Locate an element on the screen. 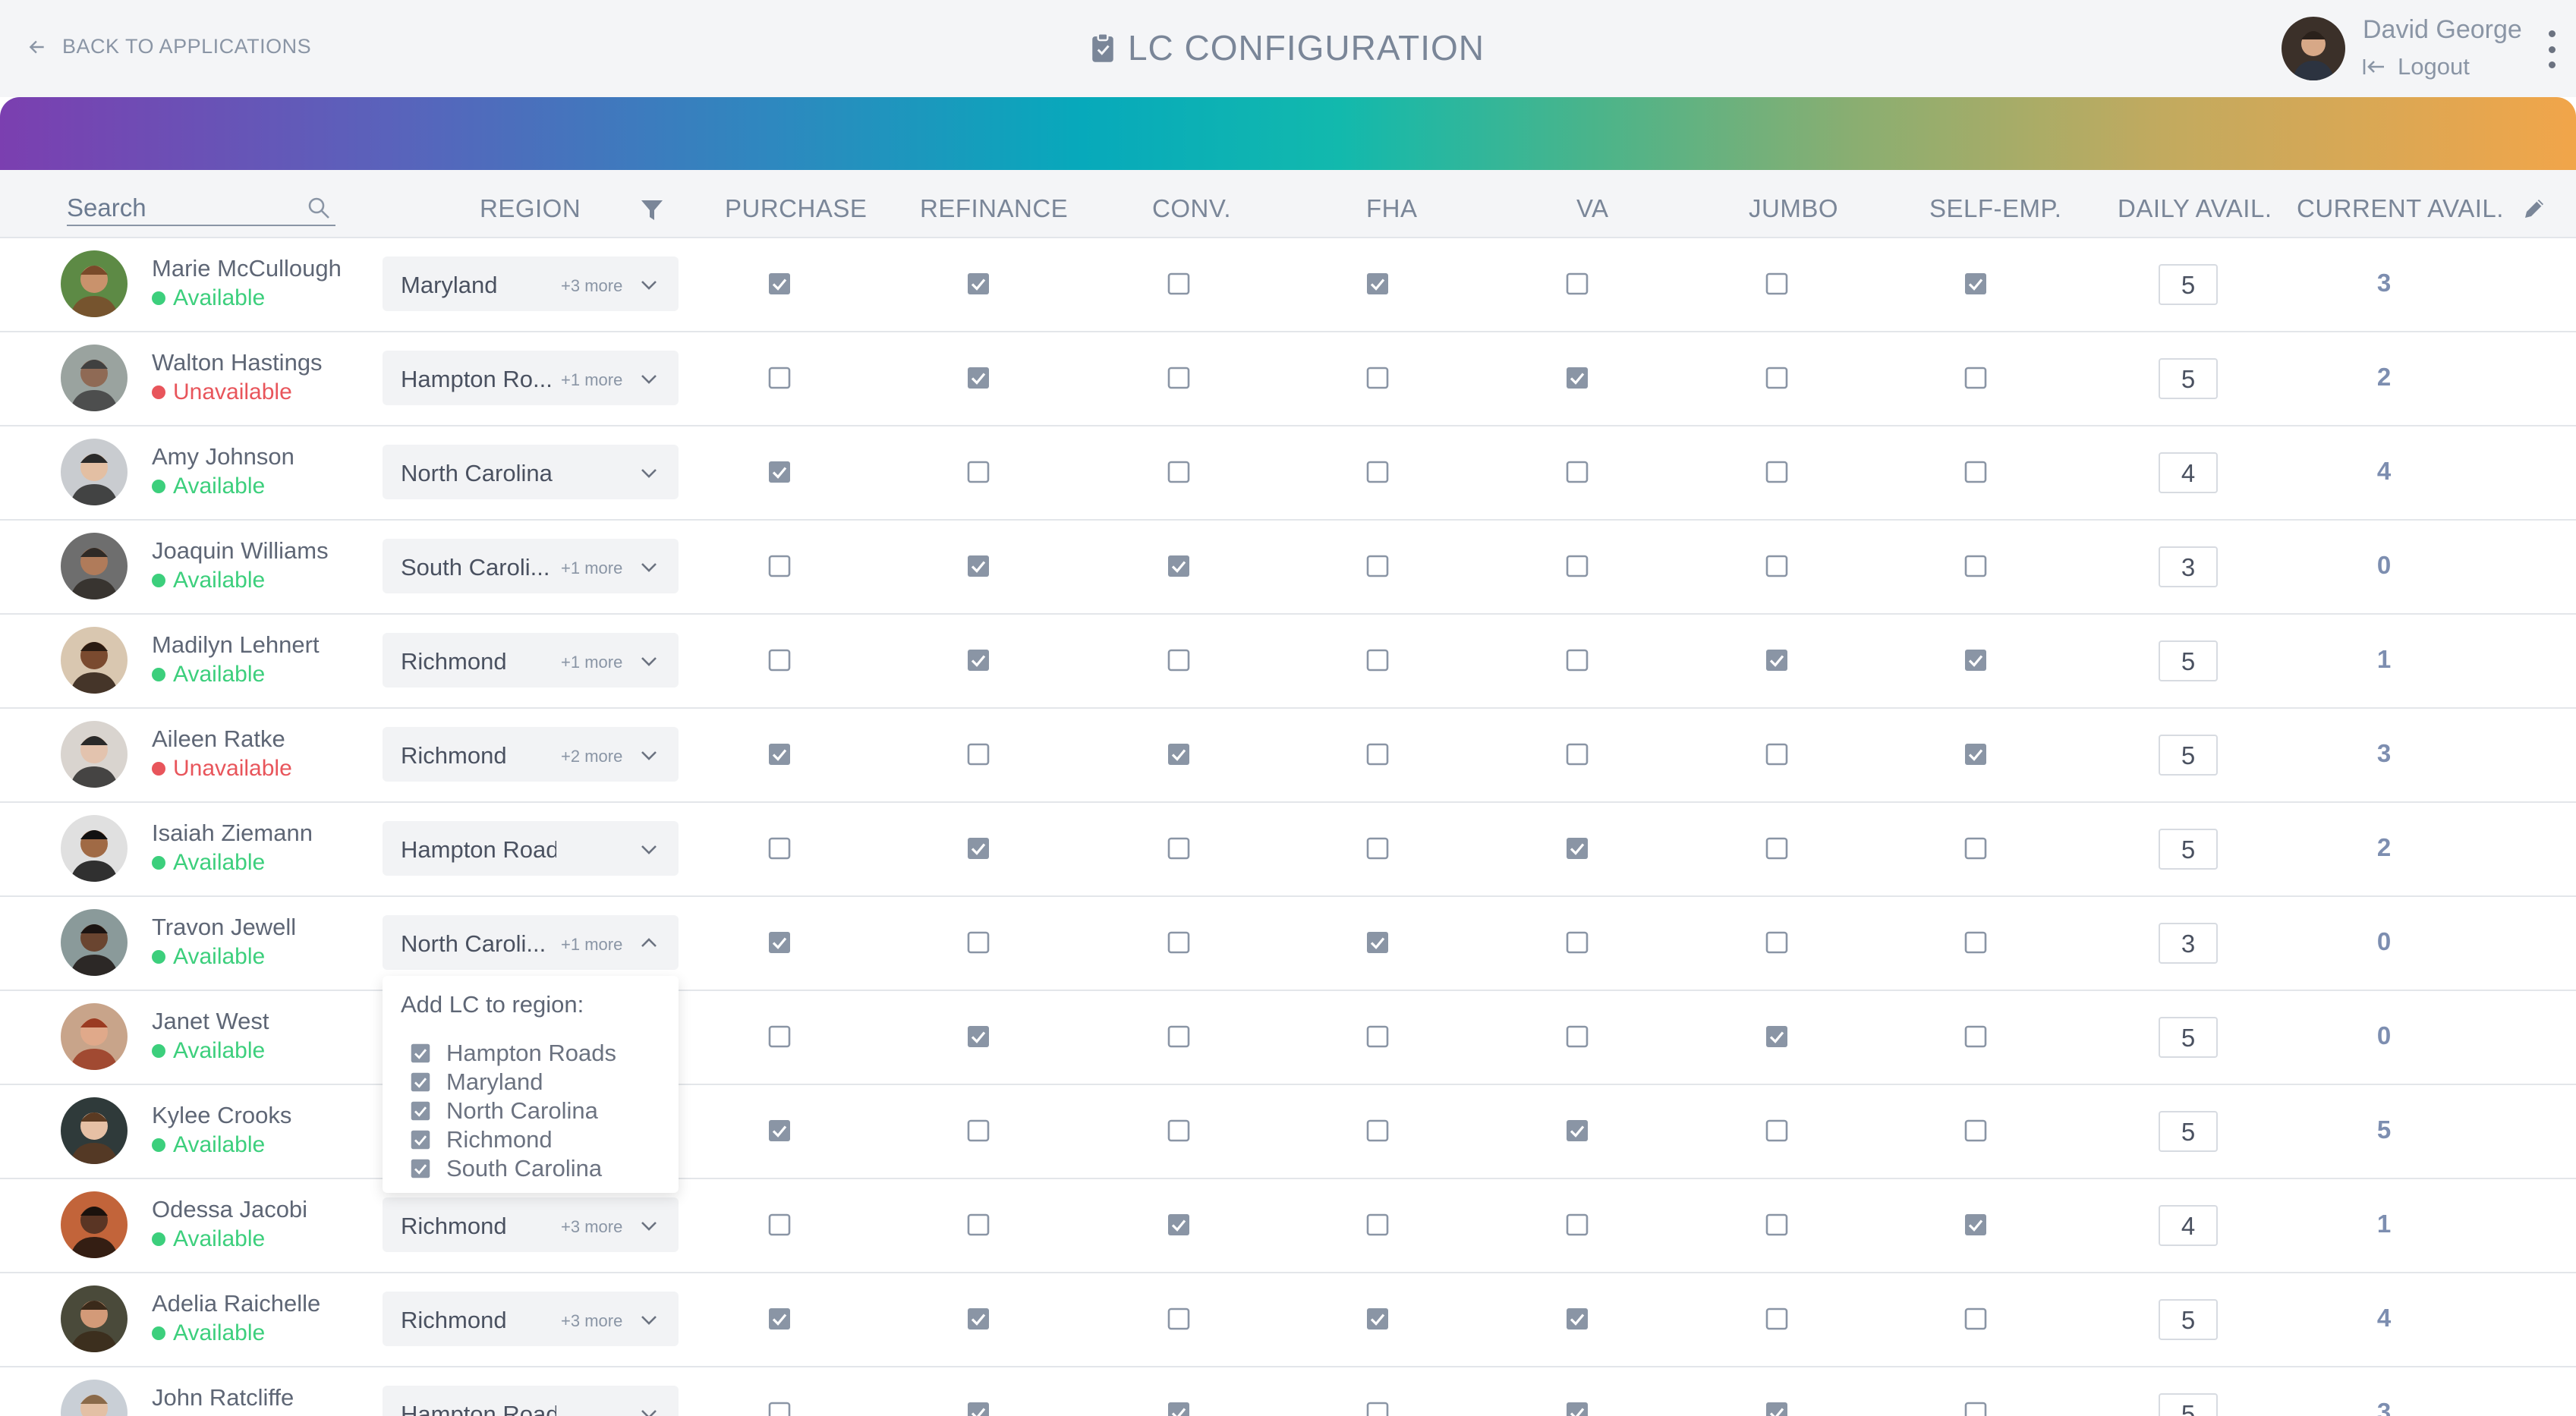  region-select: North Carolina is located at coordinates (531, 472).